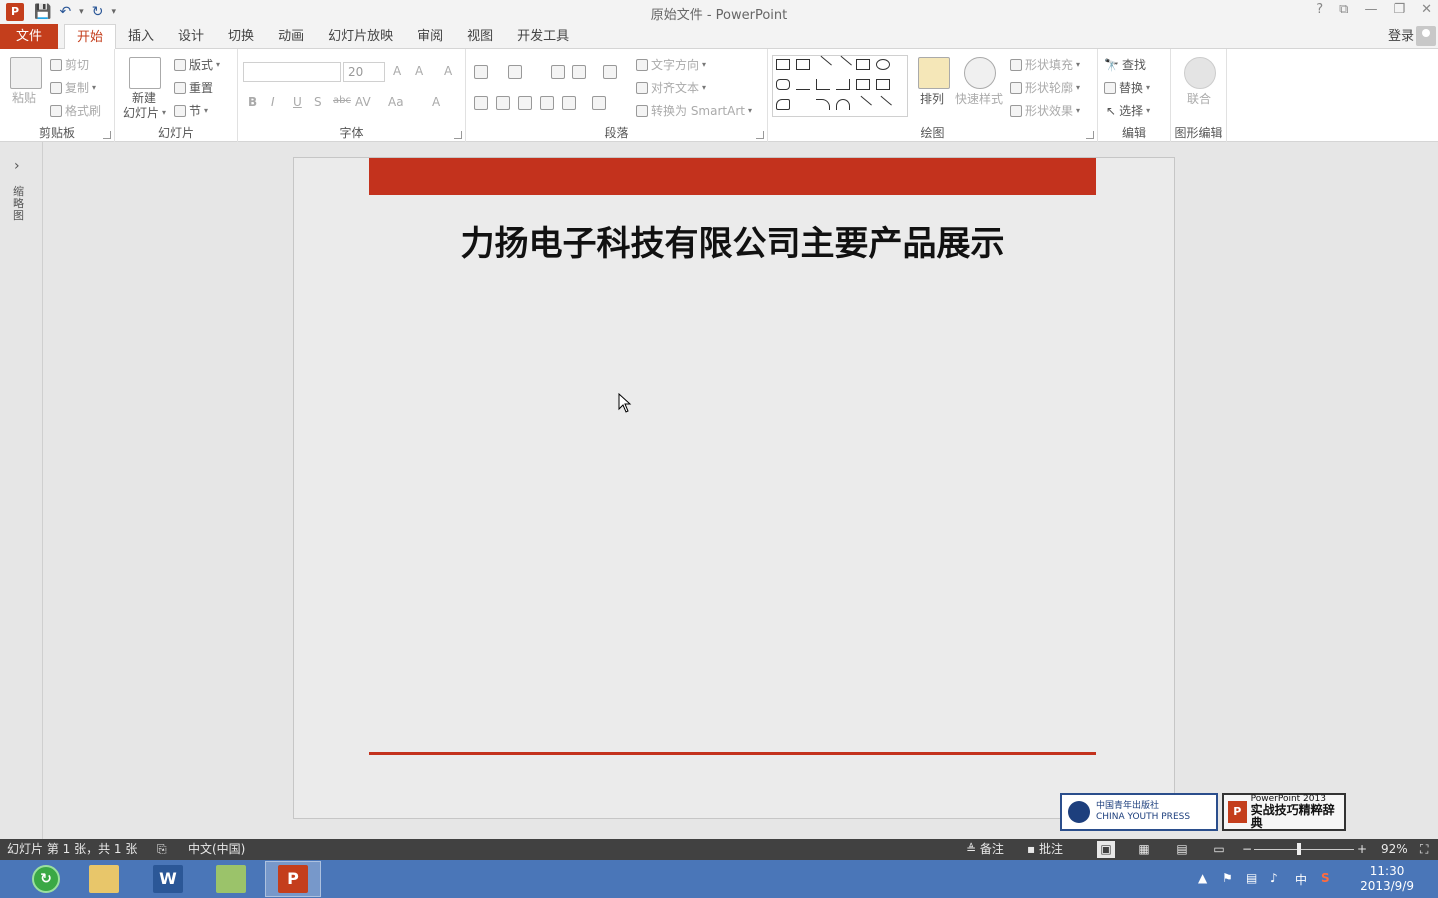 The image size is (1438, 898). I want to click on justify-icon, so click(547, 103).